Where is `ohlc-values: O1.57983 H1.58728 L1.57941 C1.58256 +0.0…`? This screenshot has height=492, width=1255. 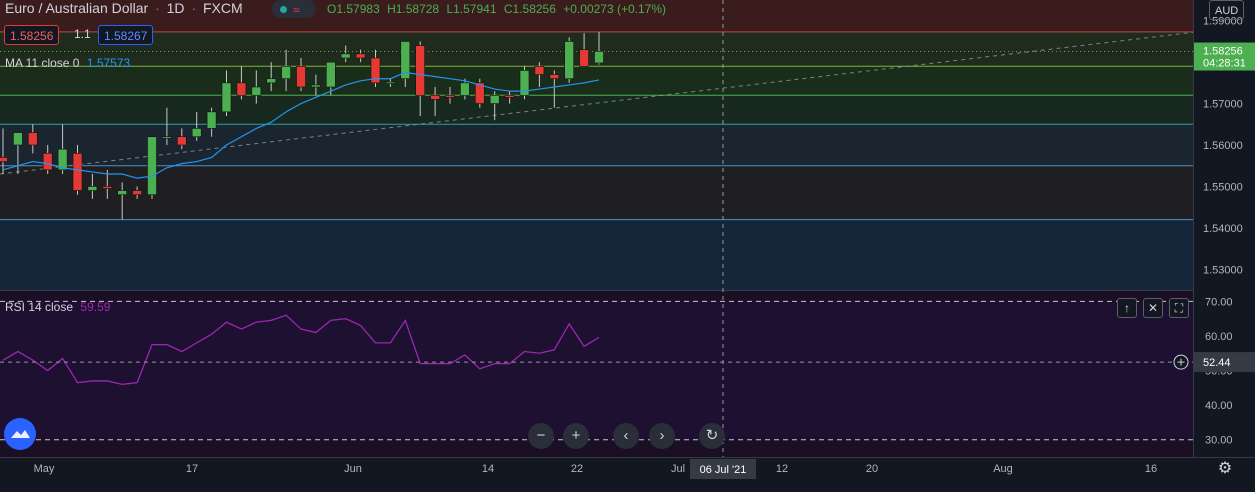
ohlc-values: O1.57983 H1.58728 L1.57941 C1.58256 +0.0… is located at coordinates (496, 9).